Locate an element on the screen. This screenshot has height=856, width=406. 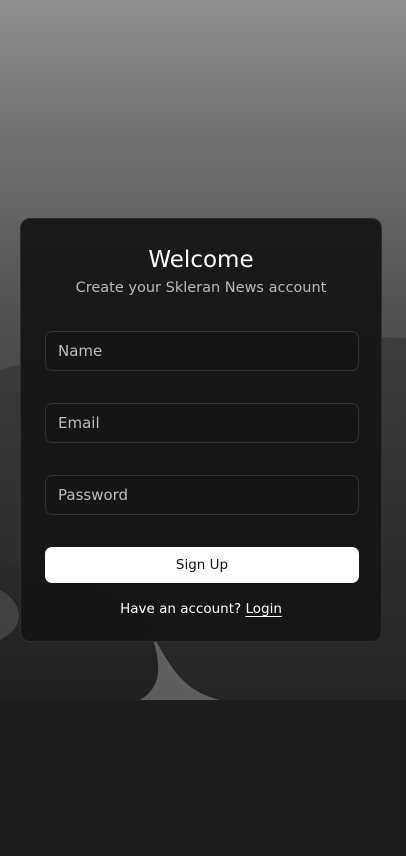
login-prompt-text: Have an account? is located at coordinates (181, 609).